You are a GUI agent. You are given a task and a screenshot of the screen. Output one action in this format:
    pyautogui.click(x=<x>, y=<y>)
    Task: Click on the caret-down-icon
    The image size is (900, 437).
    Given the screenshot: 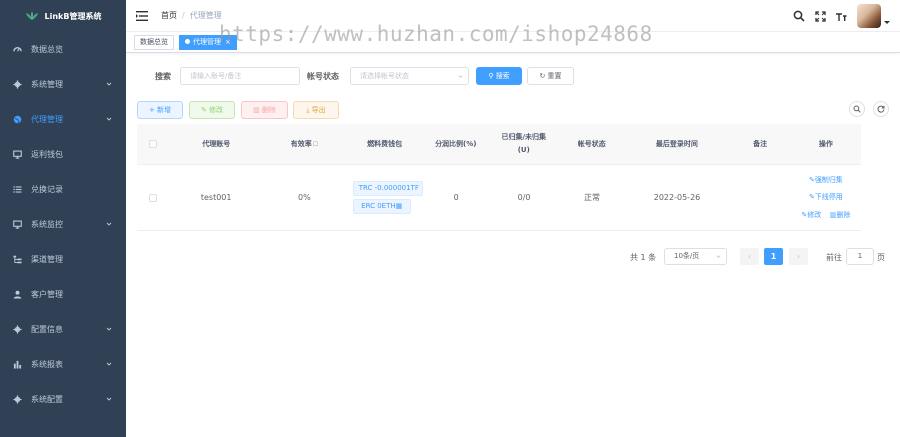 What is the action you would take?
    pyautogui.click(x=887, y=22)
    